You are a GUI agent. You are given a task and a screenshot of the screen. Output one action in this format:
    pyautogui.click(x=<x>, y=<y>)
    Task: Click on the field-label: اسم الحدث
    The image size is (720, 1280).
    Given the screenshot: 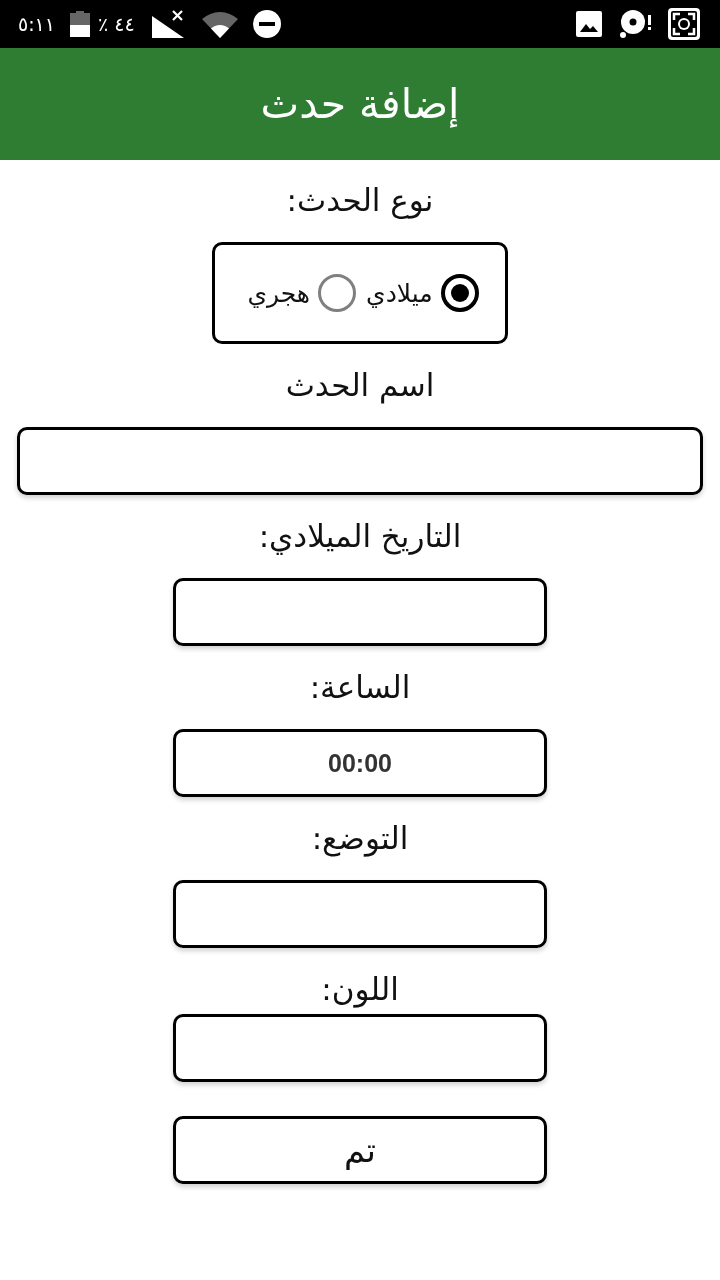 What is the action you would take?
    pyautogui.click(x=360, y=385)
    